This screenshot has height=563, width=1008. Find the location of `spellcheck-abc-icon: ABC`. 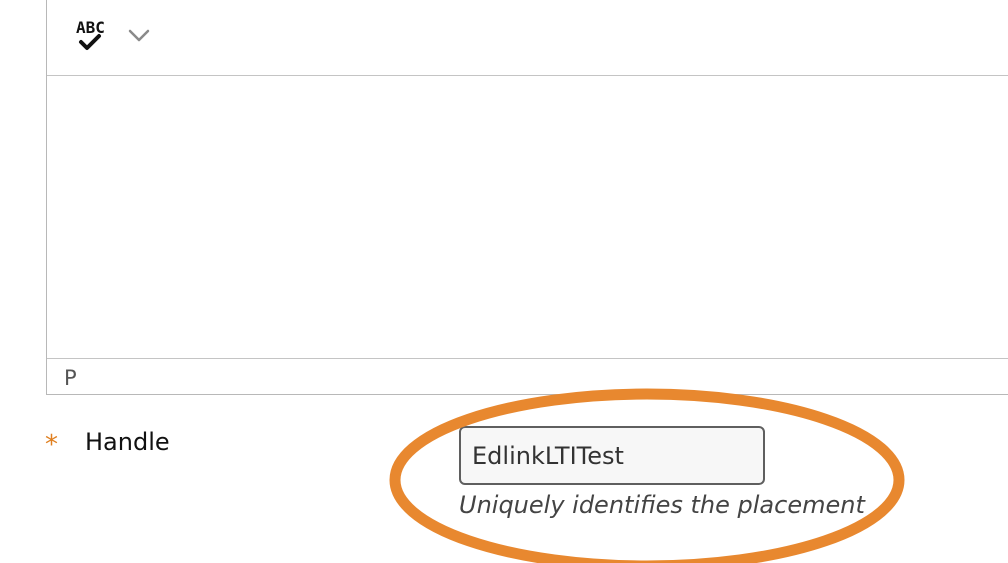

spellcheck-abc-icon: ABC is located at coordinates (90, 34).